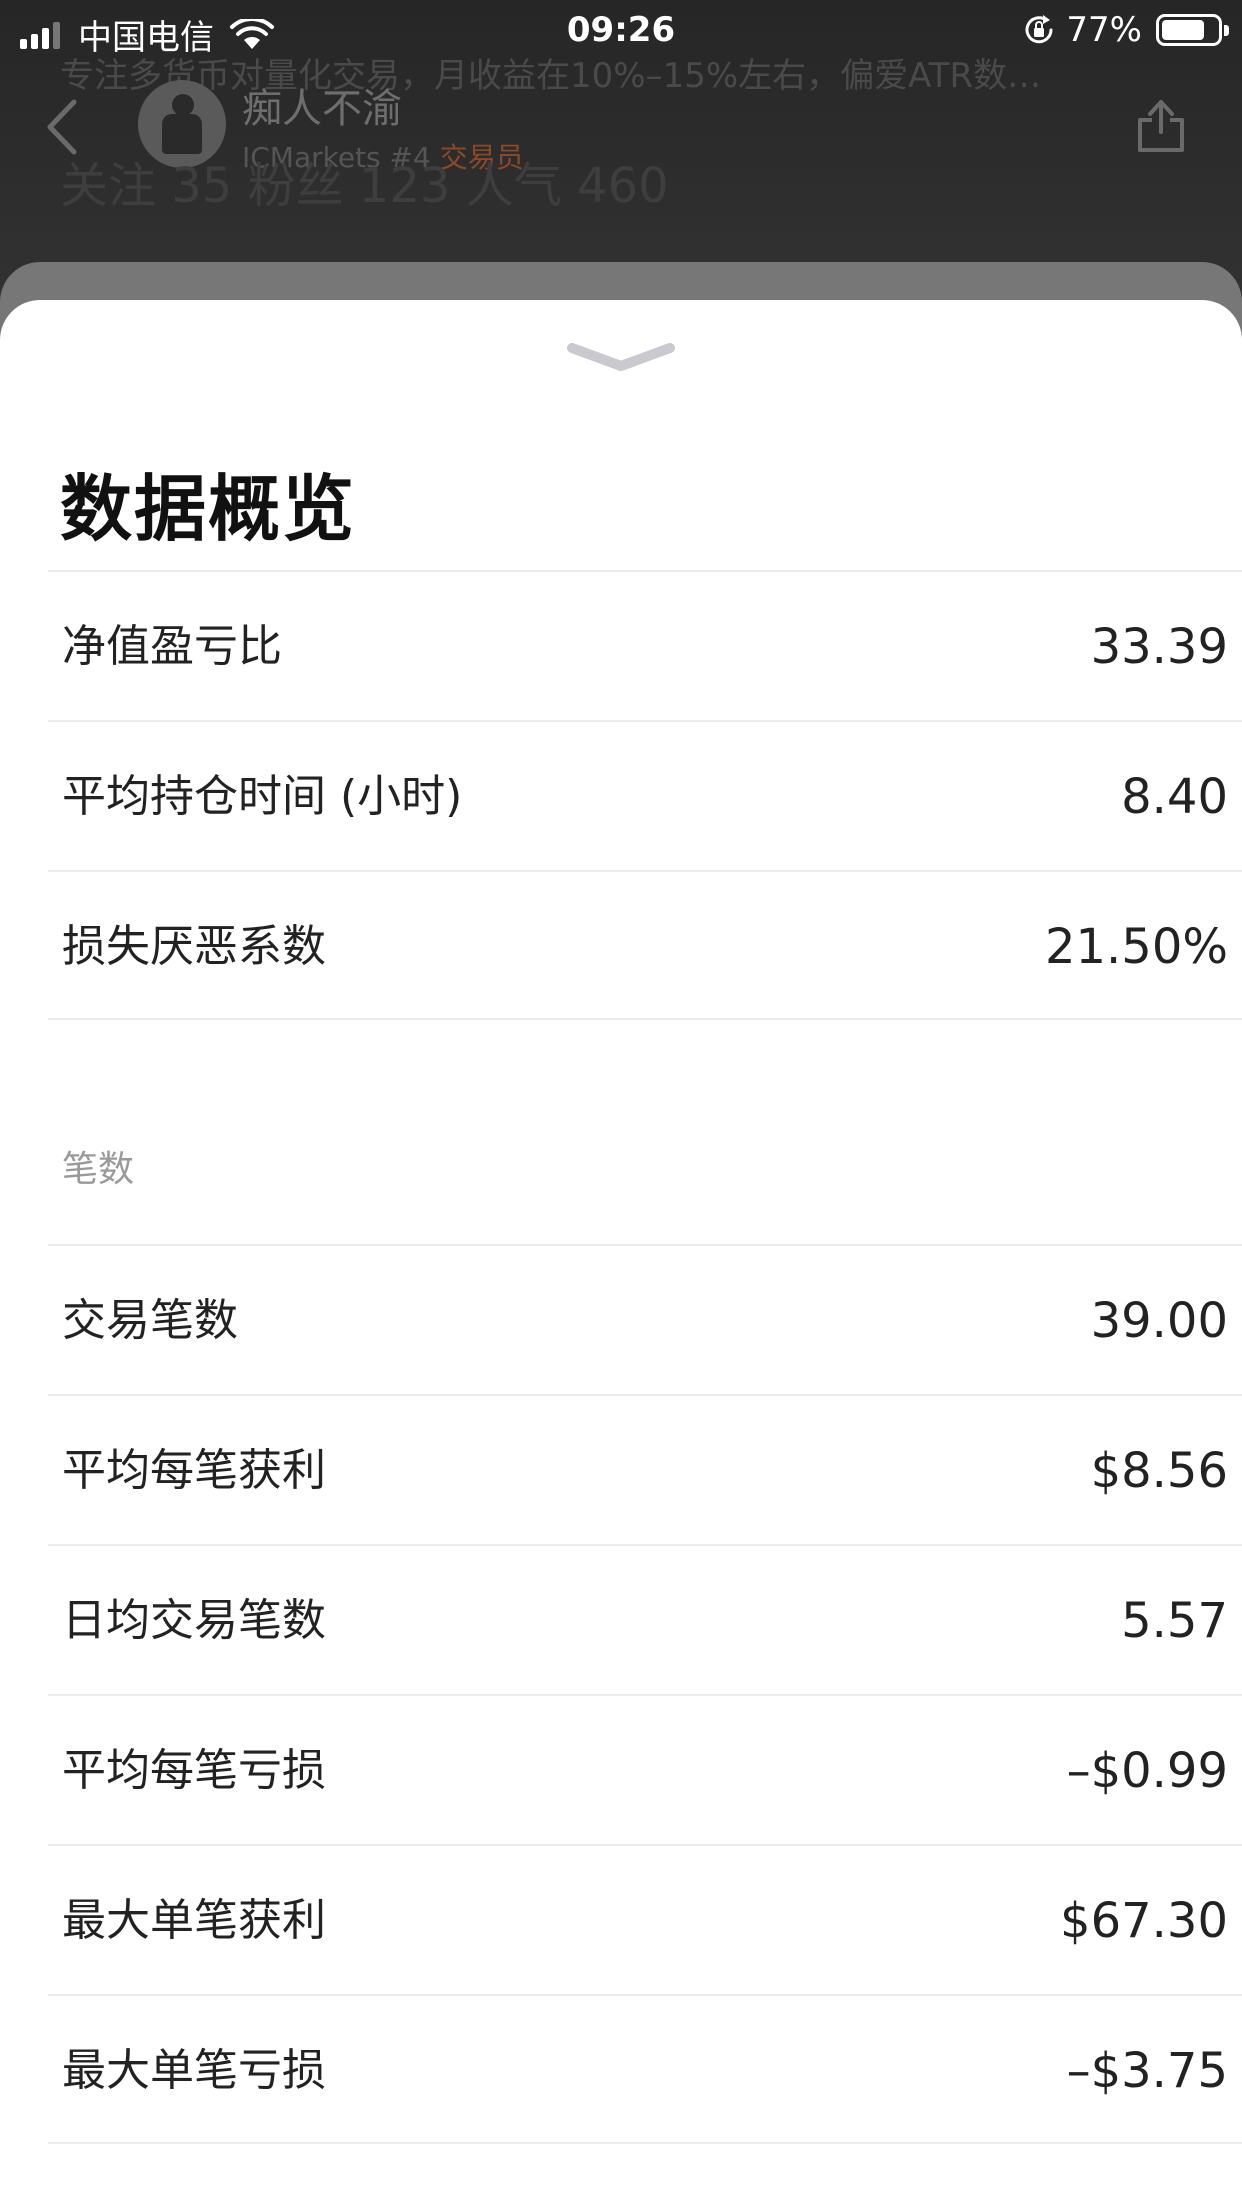  I want to click on share-icon, so click(1161, 123).